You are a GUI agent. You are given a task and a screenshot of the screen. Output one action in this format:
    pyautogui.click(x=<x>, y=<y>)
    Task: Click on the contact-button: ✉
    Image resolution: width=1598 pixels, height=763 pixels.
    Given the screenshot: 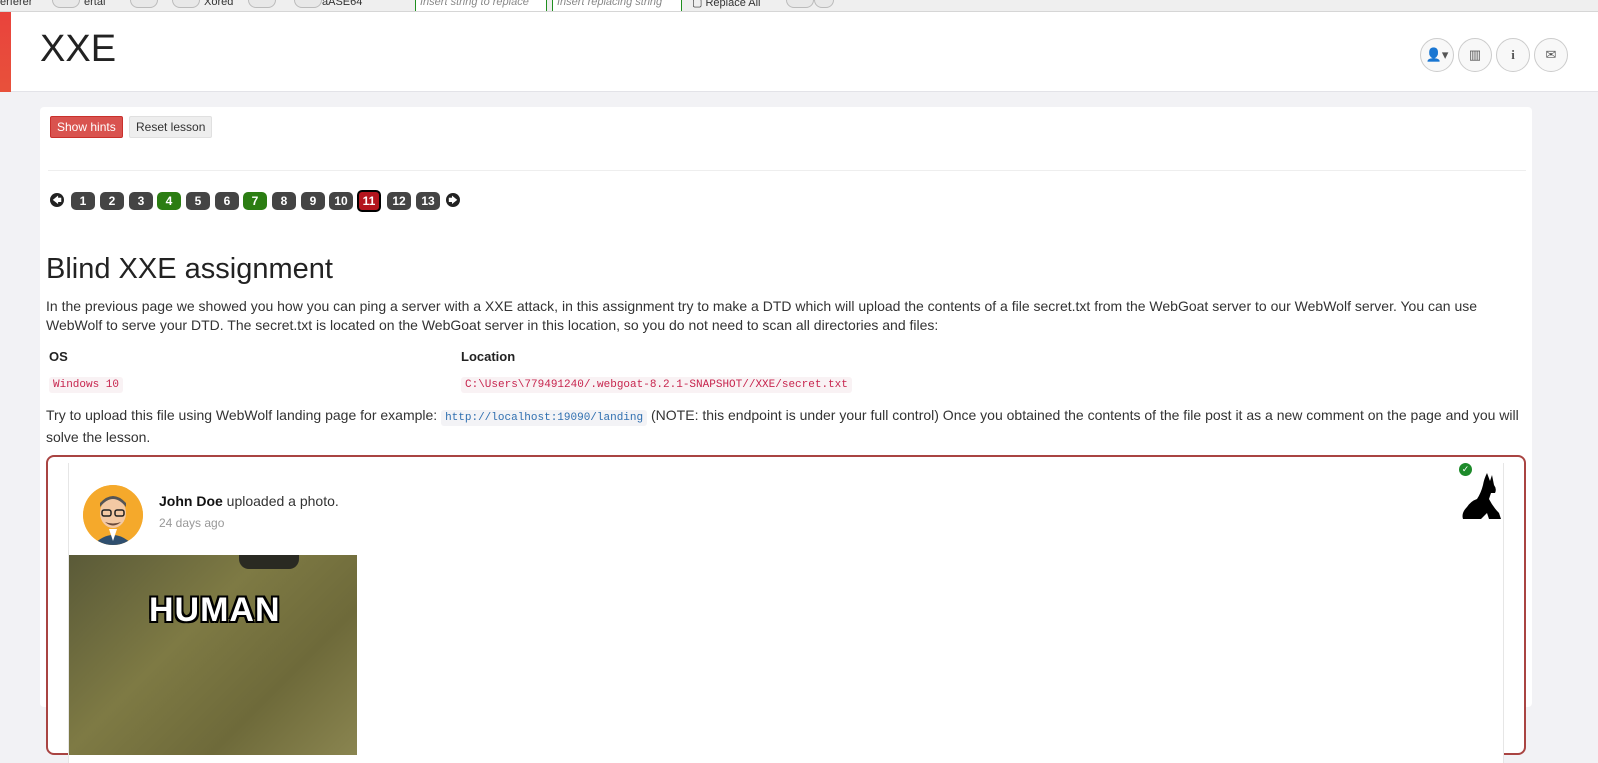 What is the action you would take?
    pyautogui.click(x=1551, y=55)
    